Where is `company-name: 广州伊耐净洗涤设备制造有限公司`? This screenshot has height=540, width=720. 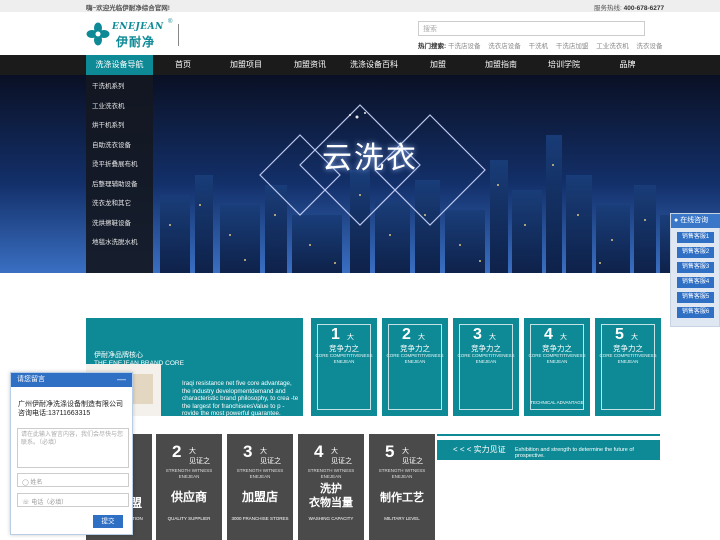 company-name: 广州伊耐净洗涤设备制造有限公司 is located at coordinates (70, 404).